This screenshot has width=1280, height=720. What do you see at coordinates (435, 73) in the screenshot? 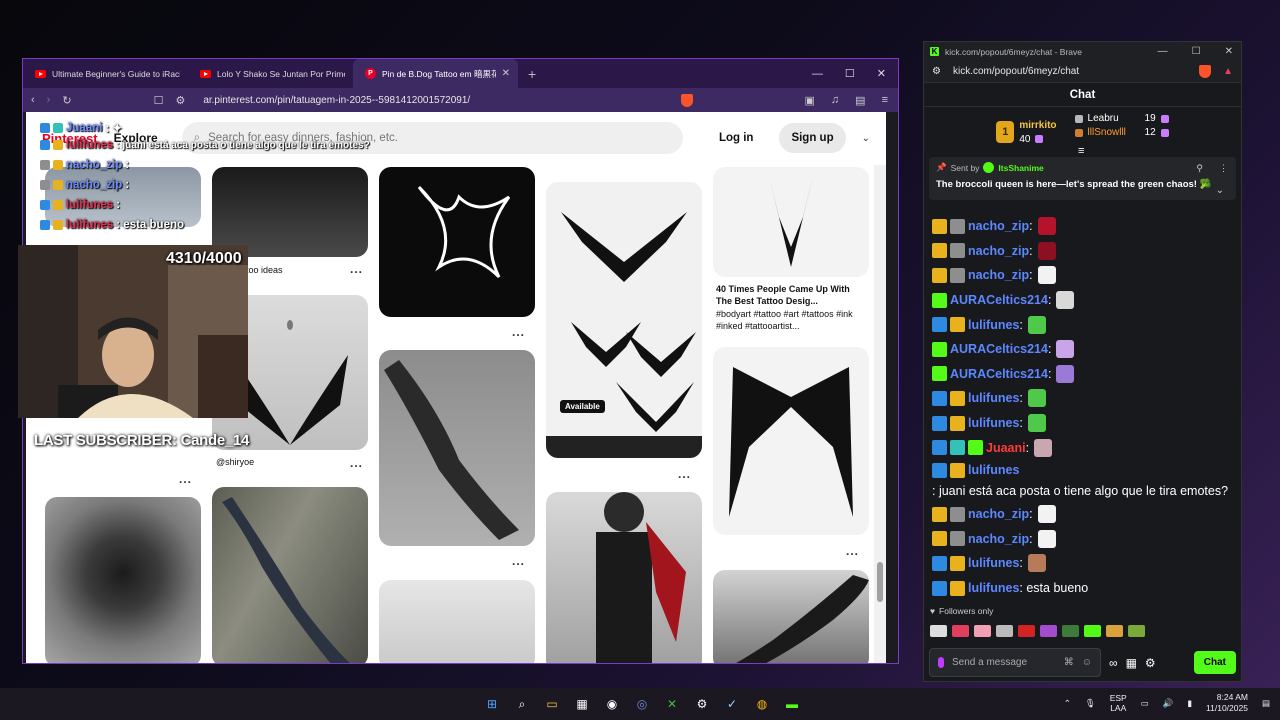
I see `tab-pinterest-active: P Pin de B.Dog Tattoo em 暗黒花 ✕` at bounding box center [435, 73].